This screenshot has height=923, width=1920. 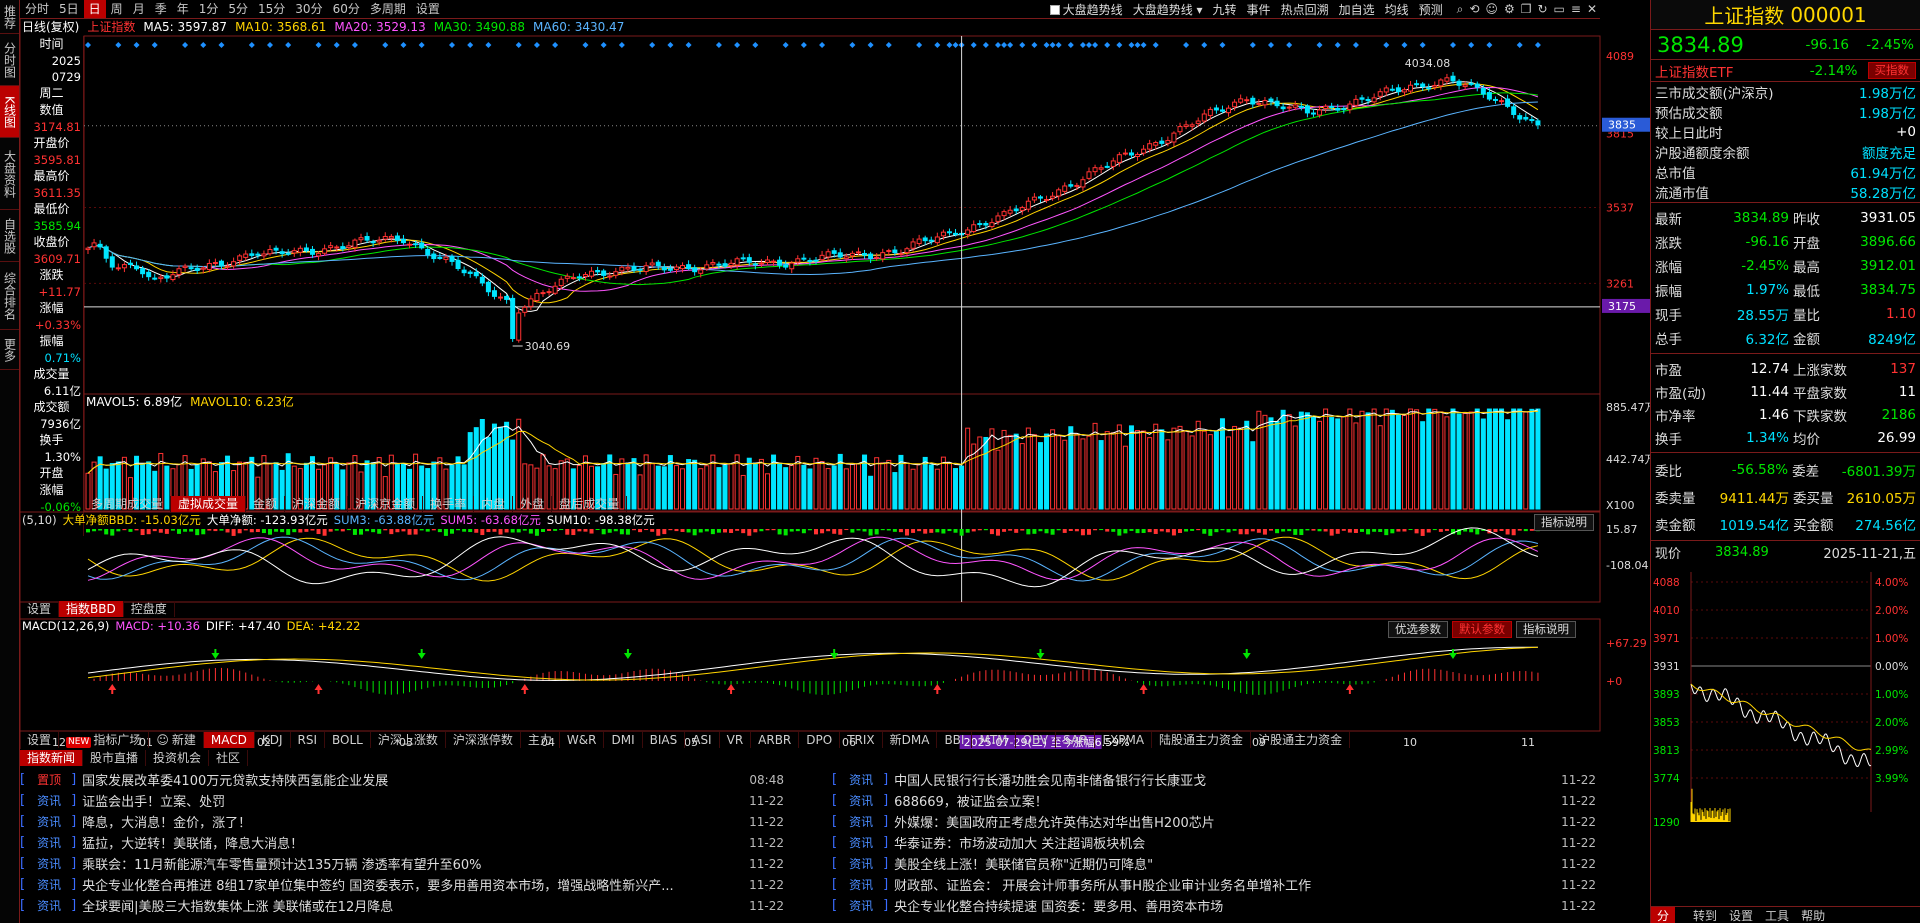 What do you see at coordinates (1036, 739) in the screenshot?
I see `indtabs-21: OBV` at bounding box center [1036, 739].